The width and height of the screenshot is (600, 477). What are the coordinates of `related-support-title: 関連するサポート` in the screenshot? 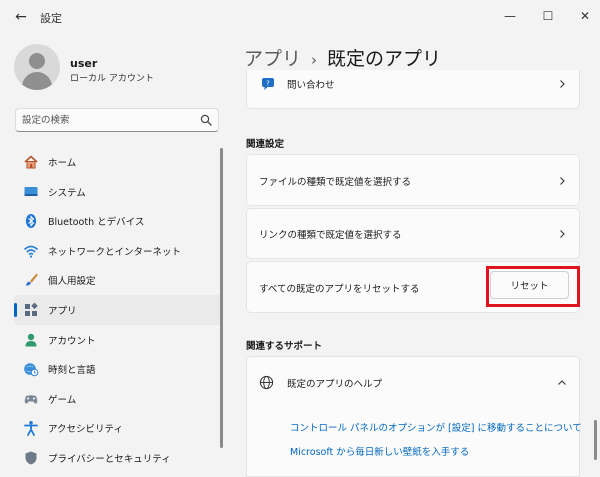 It's located at (284, 346).